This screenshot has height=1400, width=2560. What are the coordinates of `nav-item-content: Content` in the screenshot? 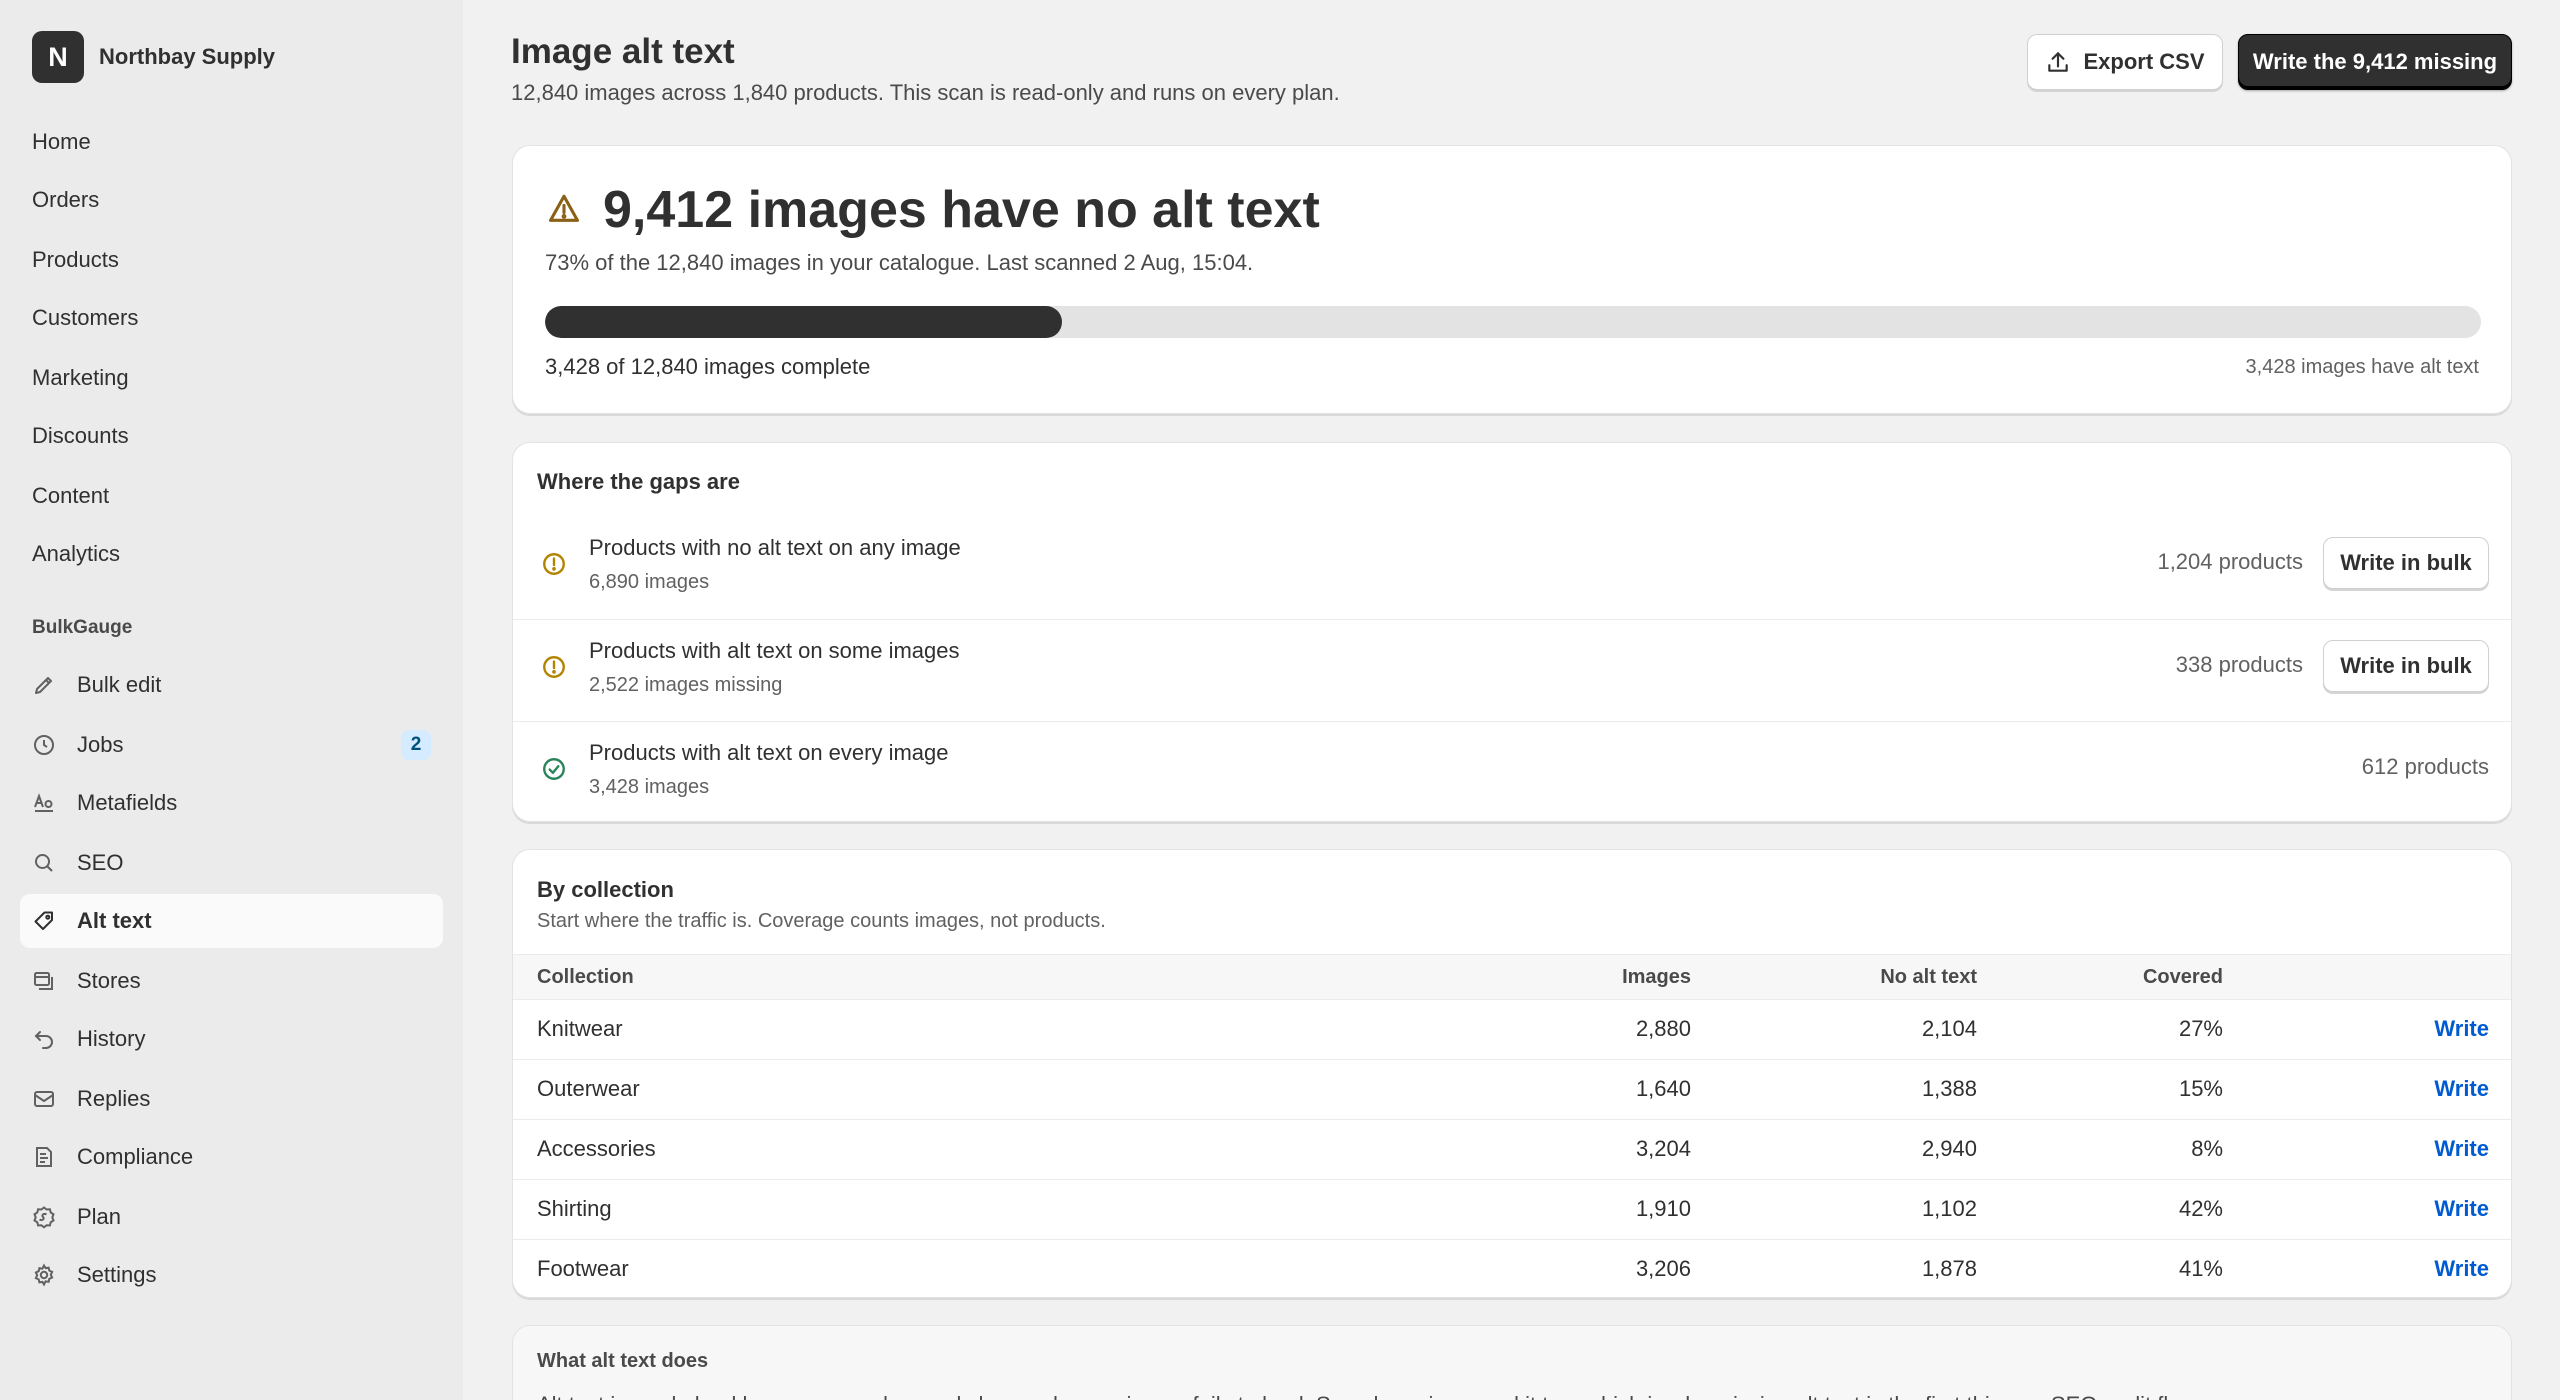 It's located at (231, 496).